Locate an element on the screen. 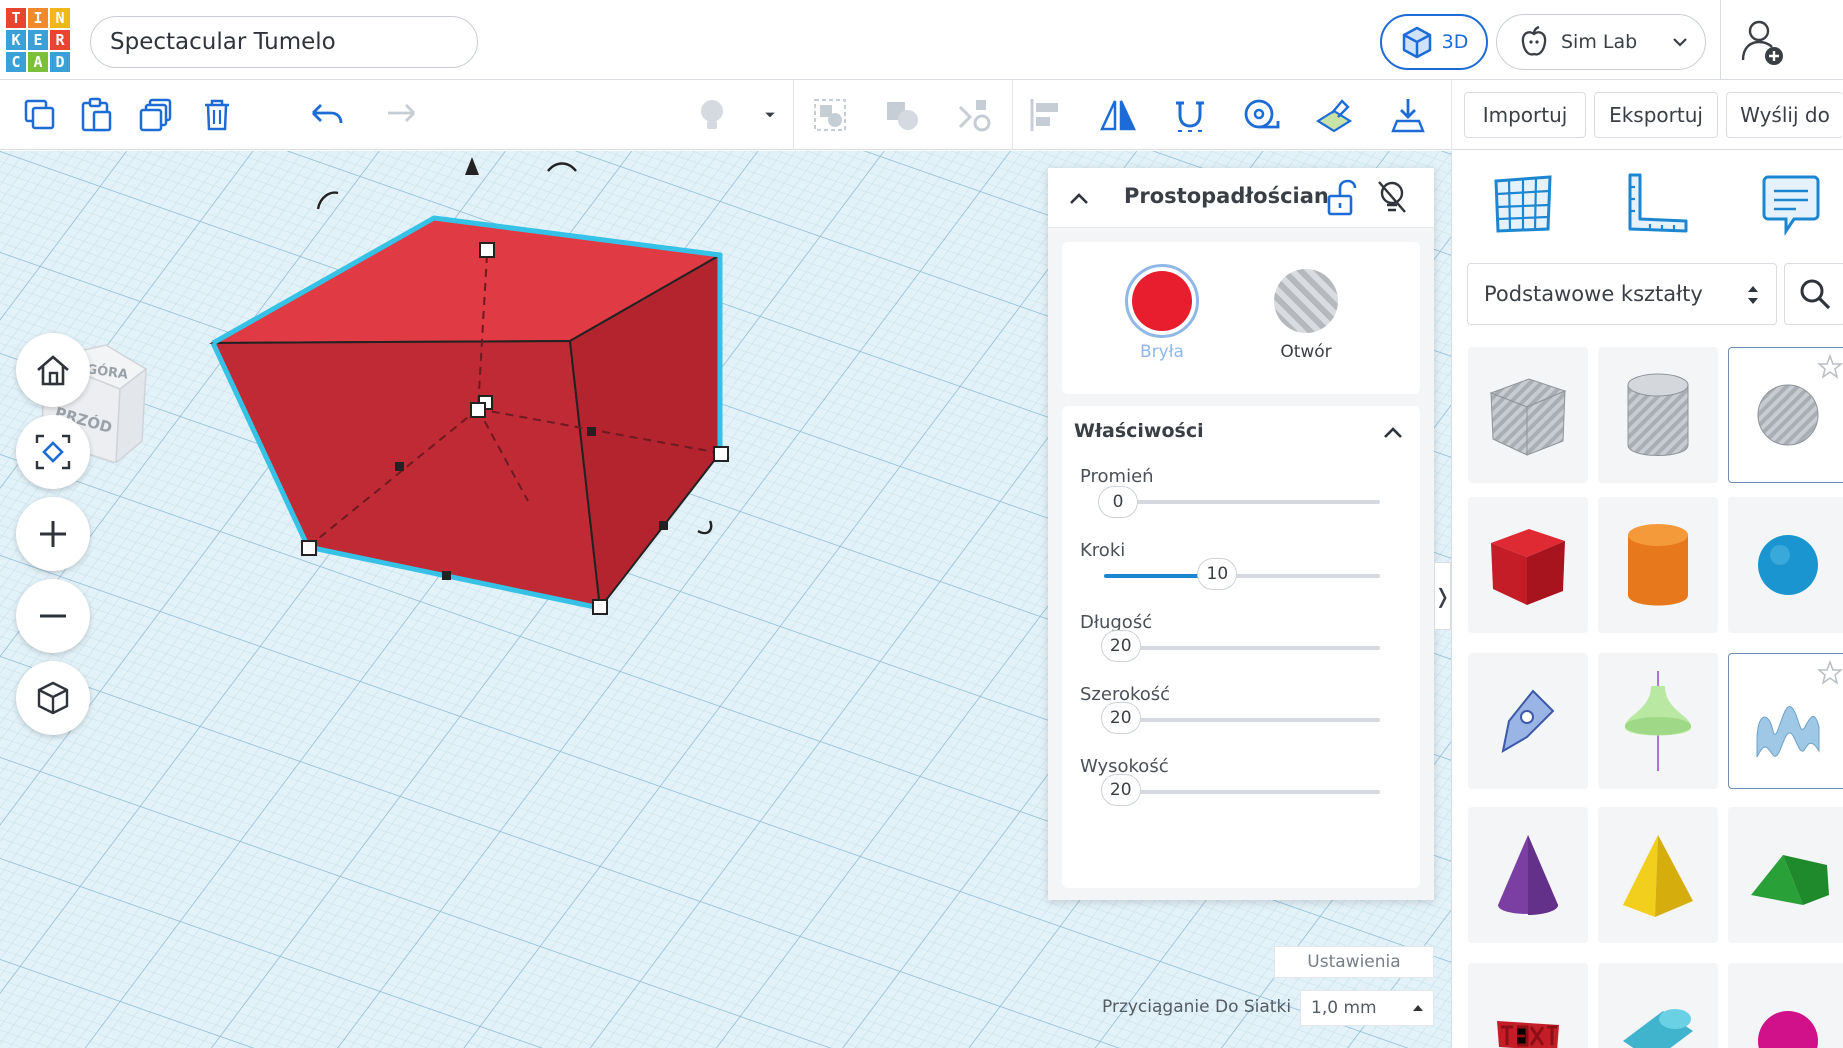 The height and width of the screenshot is (1048, 1843). redo-button is located at coordinates (400, 115).